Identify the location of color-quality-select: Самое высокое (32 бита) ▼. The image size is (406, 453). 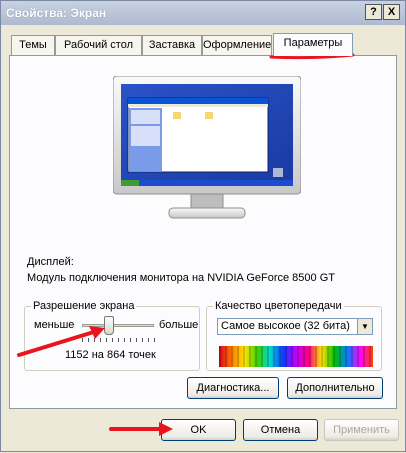
(295, 326).